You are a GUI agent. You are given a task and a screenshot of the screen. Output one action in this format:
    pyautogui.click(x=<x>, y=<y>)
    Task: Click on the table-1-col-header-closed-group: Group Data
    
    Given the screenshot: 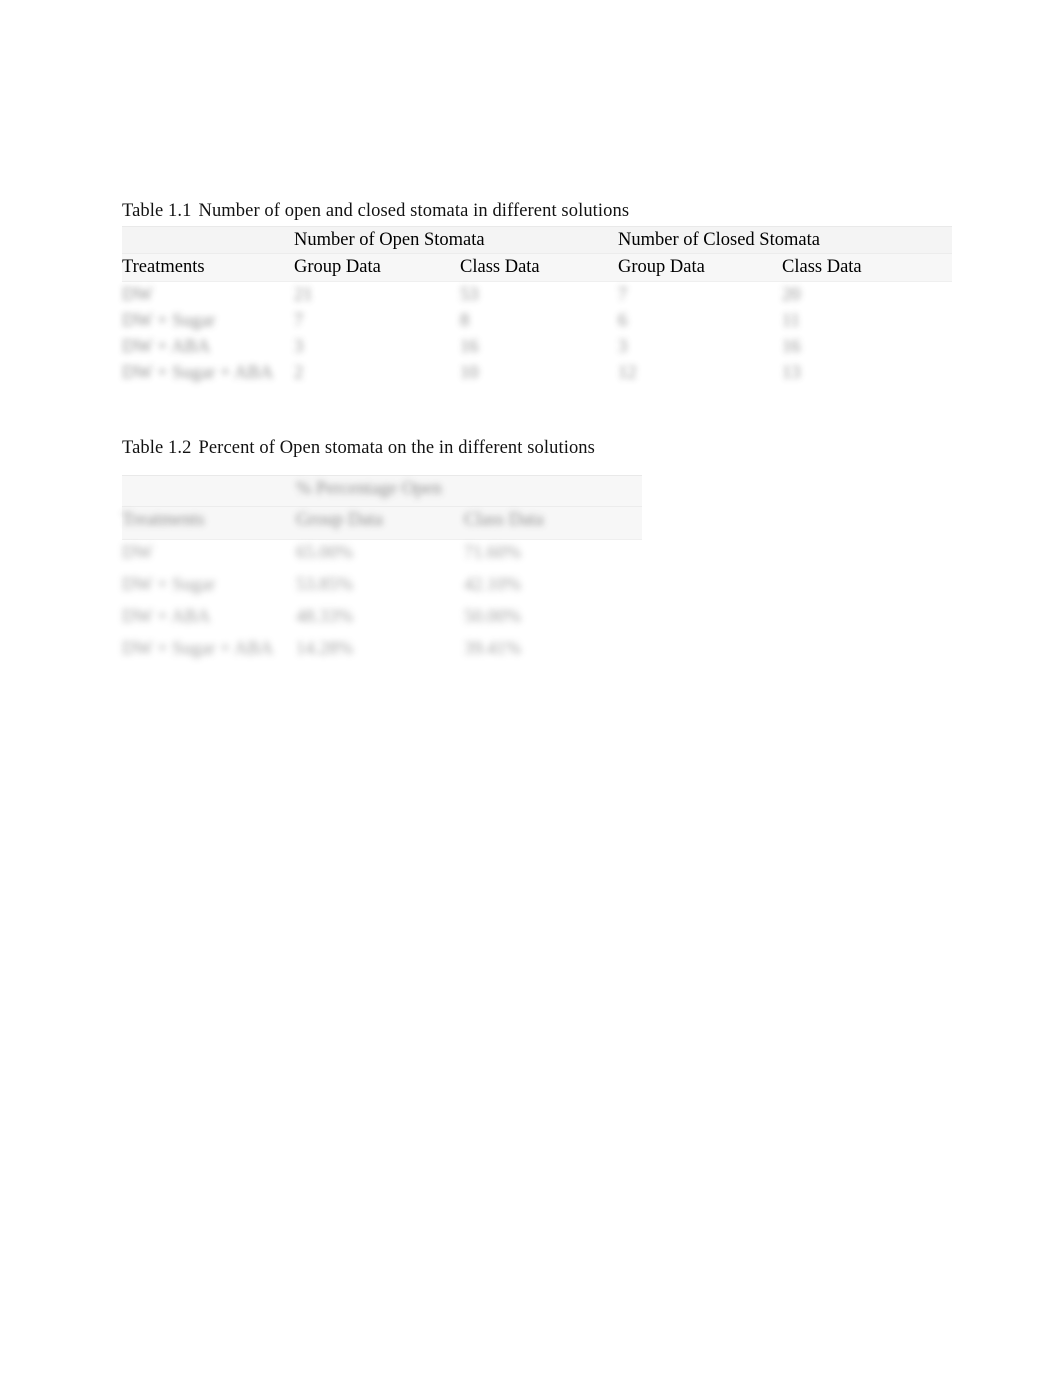 What is the action you would take?
    pyautogui.click(x=700, y=267)
    